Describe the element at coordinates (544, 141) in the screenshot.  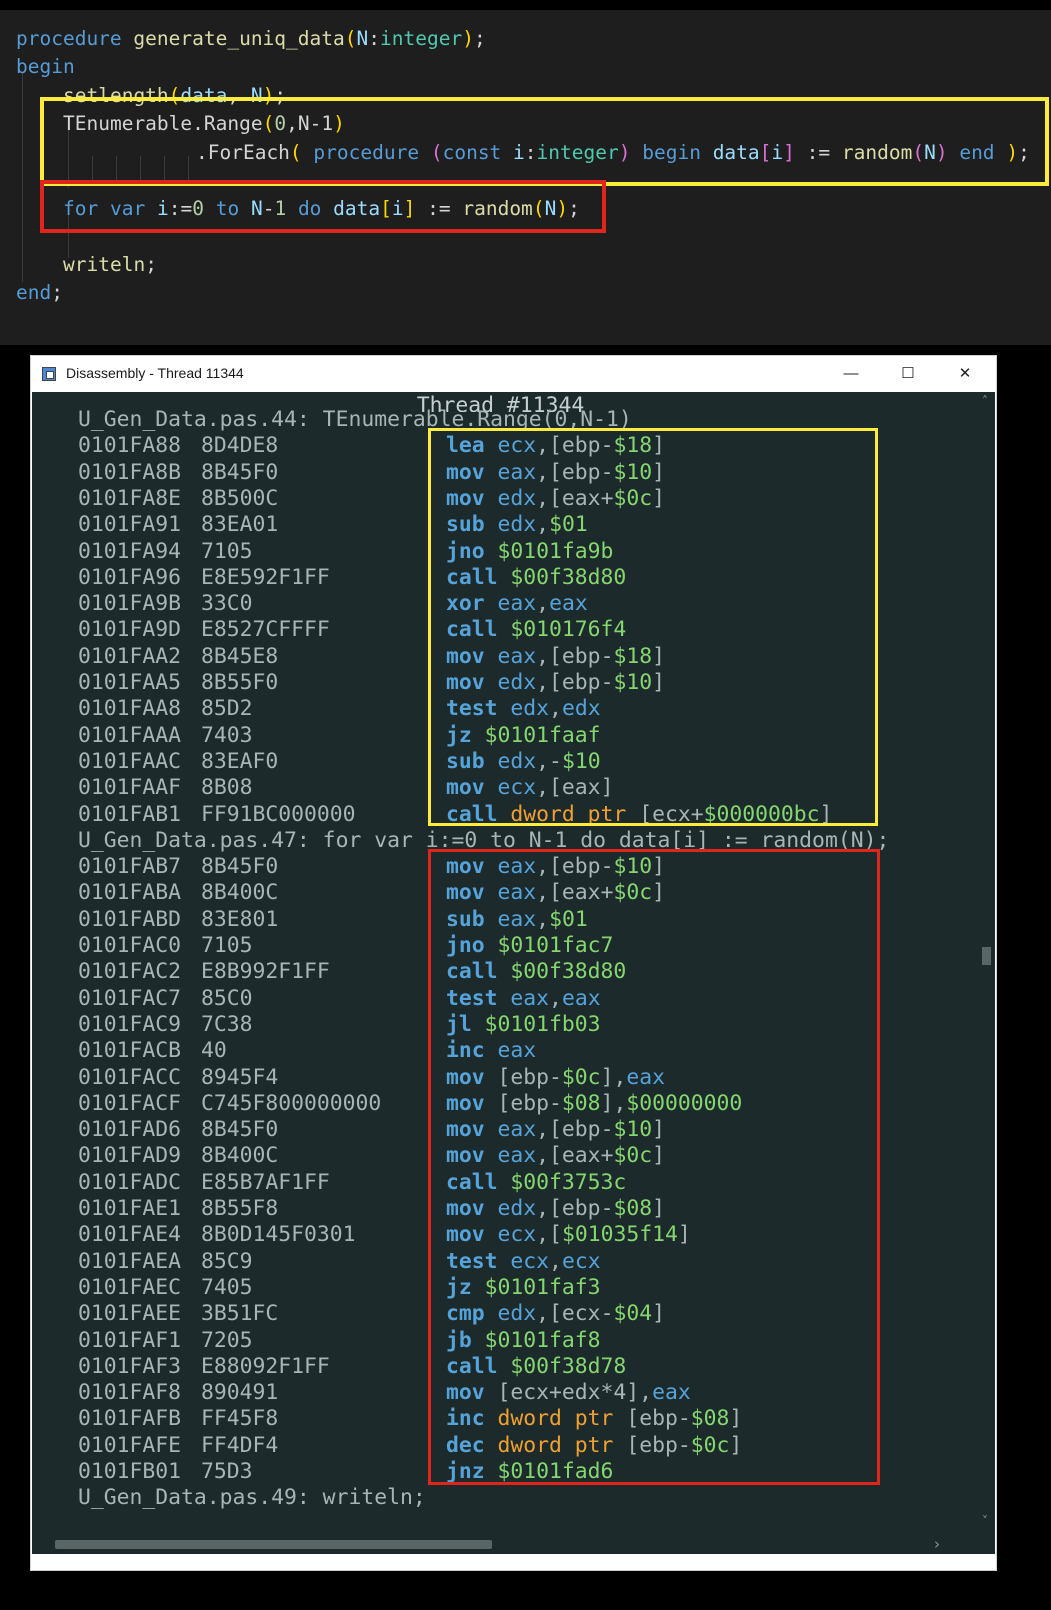
I see `yellow-highlight-box` at that location.